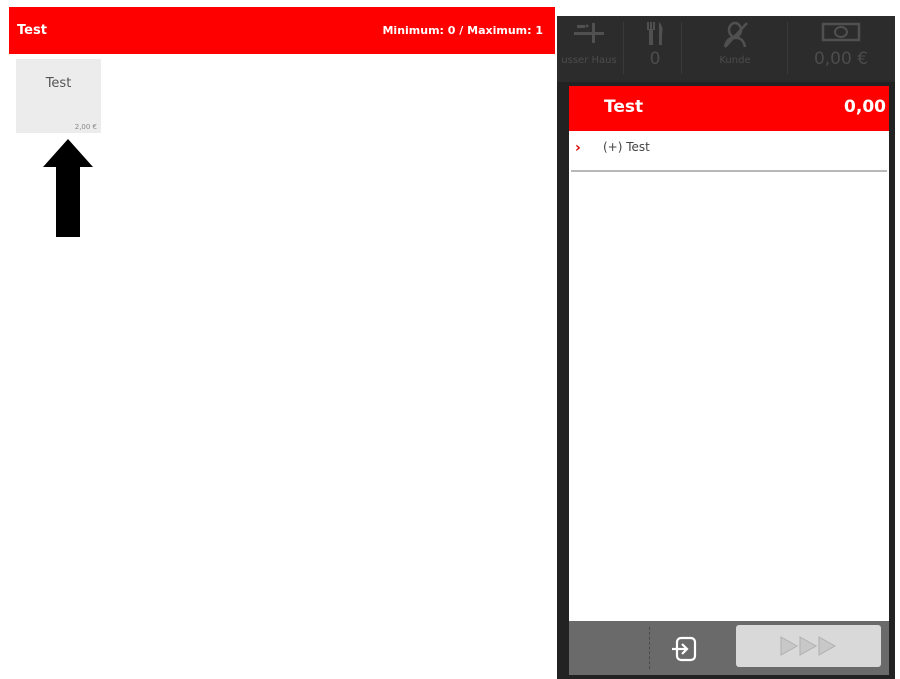 This screenshot has height=679, width=900. I want to click on triple-play-icon, so click(808, 646).